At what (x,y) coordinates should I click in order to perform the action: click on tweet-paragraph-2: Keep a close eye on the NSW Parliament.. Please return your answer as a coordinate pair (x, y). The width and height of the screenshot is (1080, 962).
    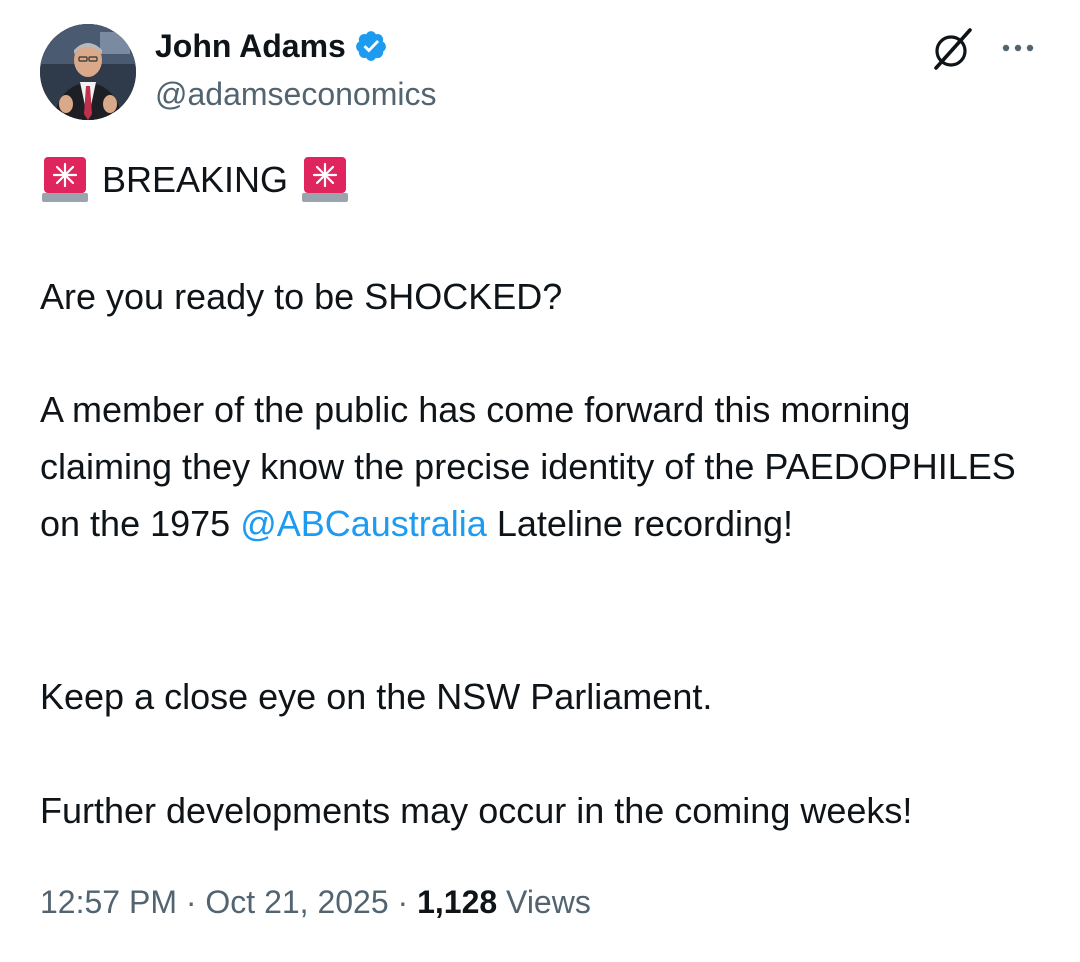
    Looking at the image, I should click on (376, 696).